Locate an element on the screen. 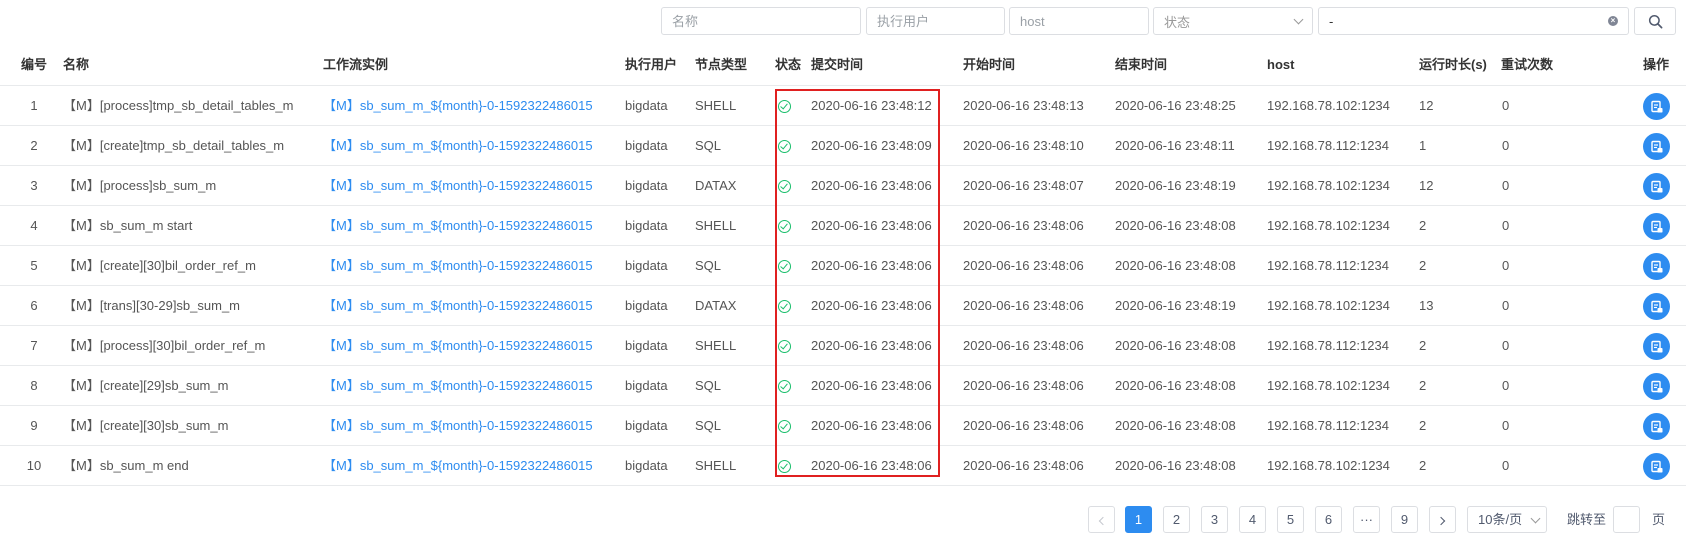 Image resolution: width=1686 pixels, height=552 pixels. host-filter is located at coordinates (1079, 21).